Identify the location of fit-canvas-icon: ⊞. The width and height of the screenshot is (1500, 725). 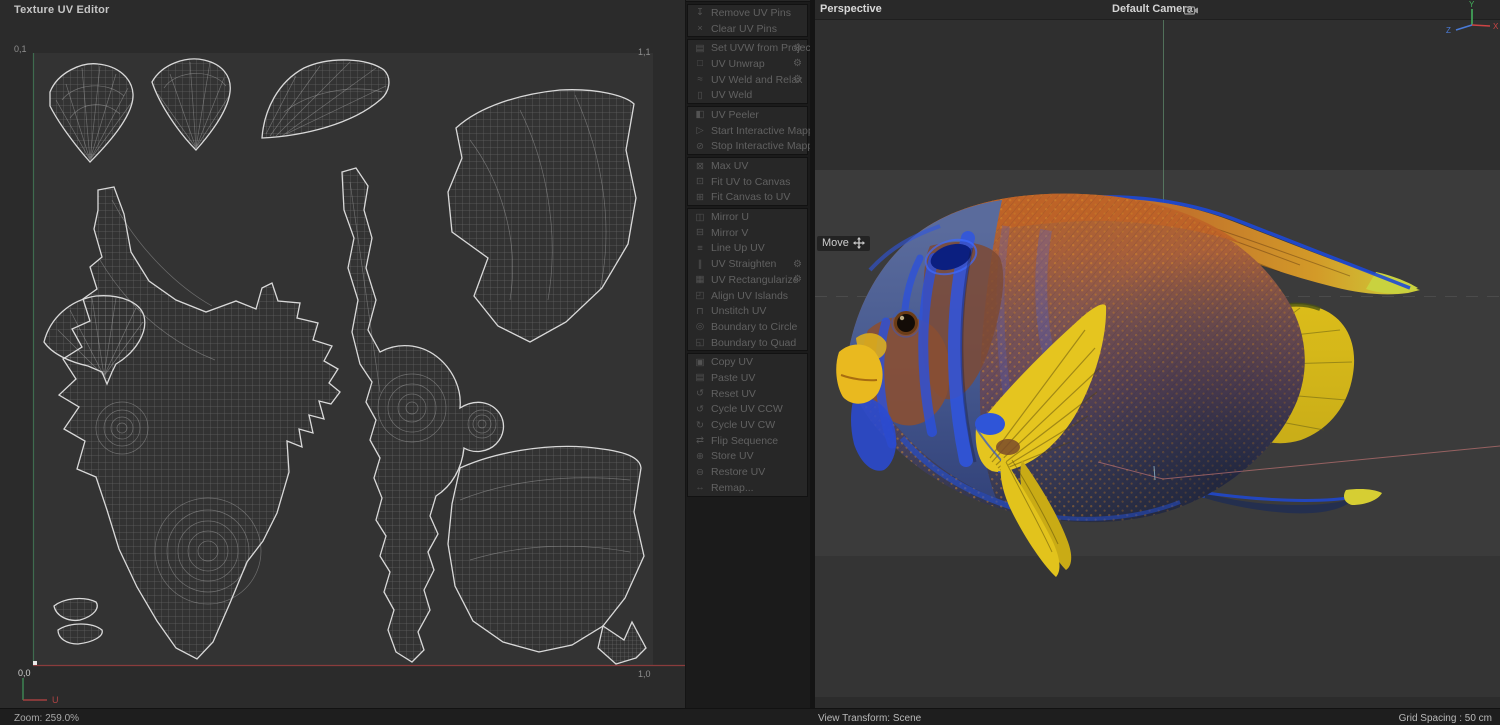
(700, 197).